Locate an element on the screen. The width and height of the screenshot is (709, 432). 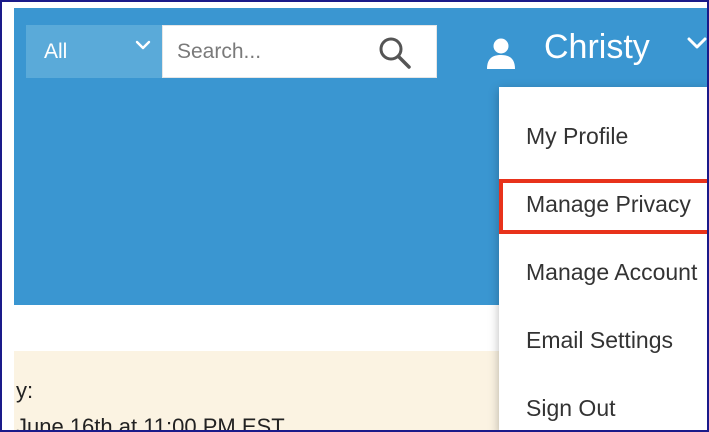
search-box is located at coordinates (299, 51).